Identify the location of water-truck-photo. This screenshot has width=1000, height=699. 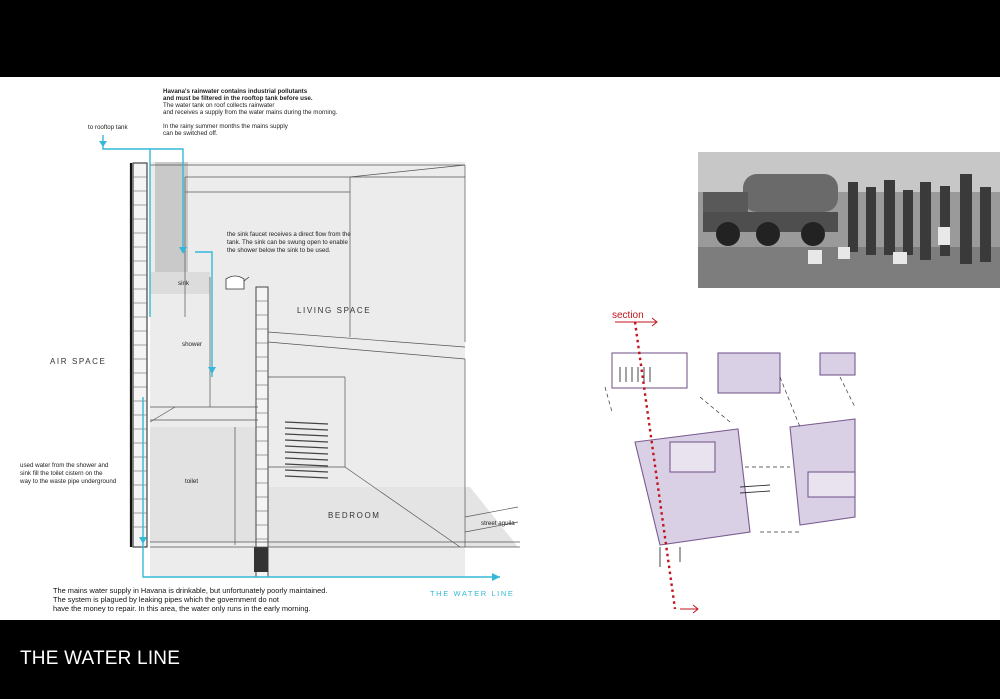
(849, 220).